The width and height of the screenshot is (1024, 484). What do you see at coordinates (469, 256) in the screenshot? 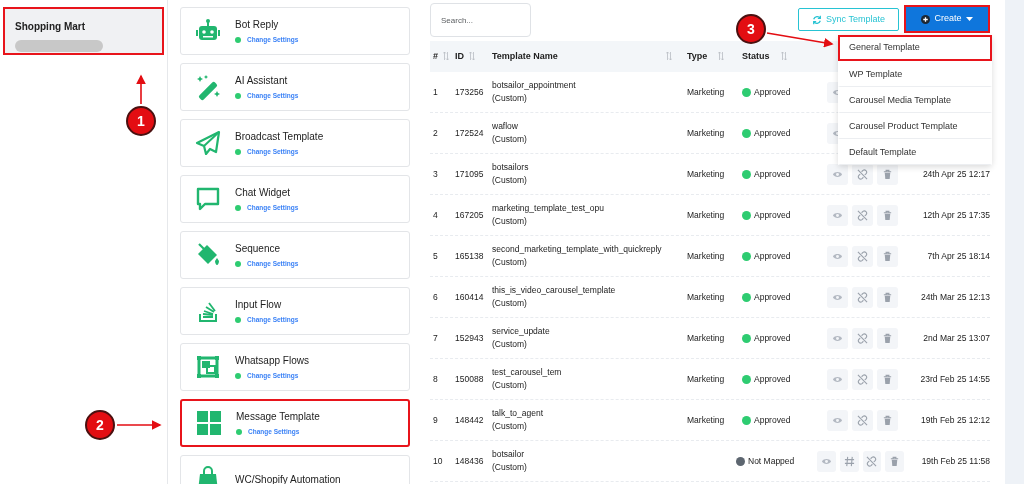
I see `table-cell-text: 165138` at bounding box center [469, 256].